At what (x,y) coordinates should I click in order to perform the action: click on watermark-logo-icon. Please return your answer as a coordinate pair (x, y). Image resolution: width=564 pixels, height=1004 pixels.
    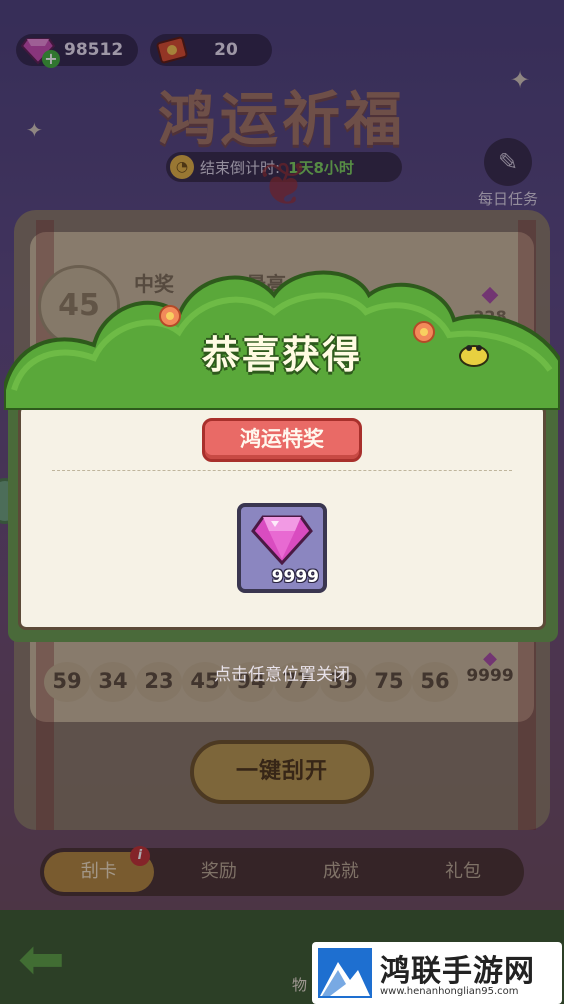
    Looking at the image, I should click on (345, 973).